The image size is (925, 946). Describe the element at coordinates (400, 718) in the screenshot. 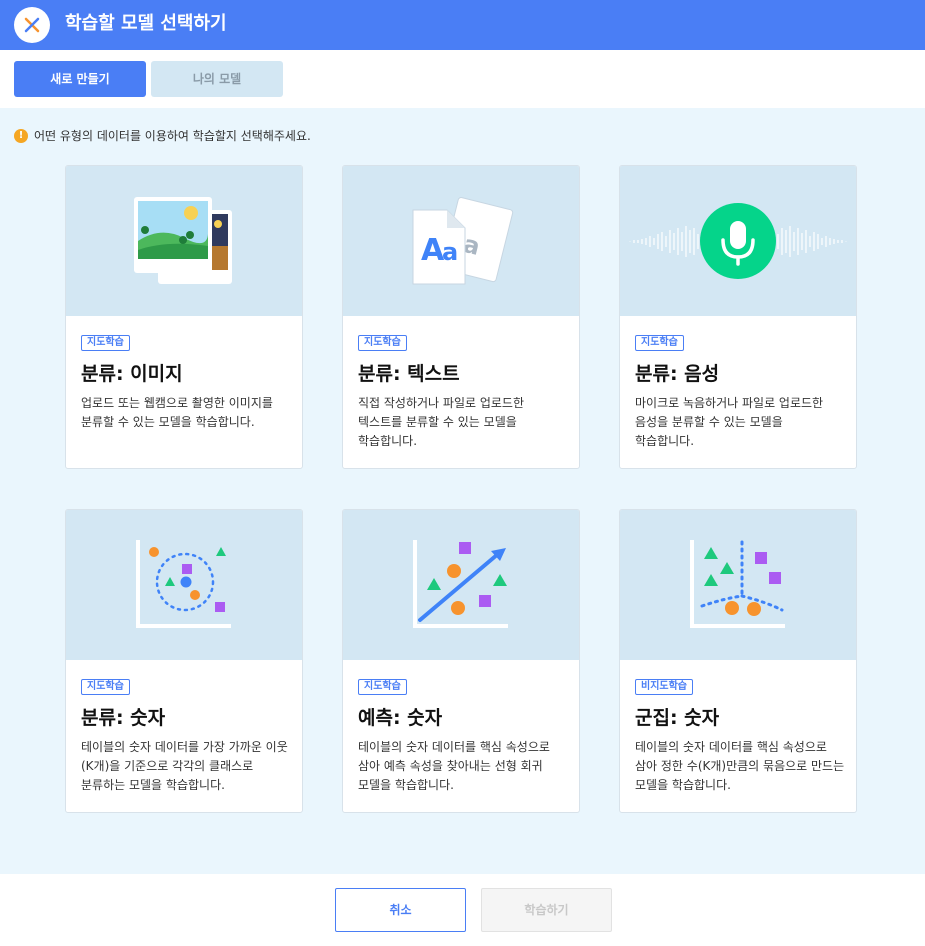

I see `card-title: 예측: 숫자` at that location.